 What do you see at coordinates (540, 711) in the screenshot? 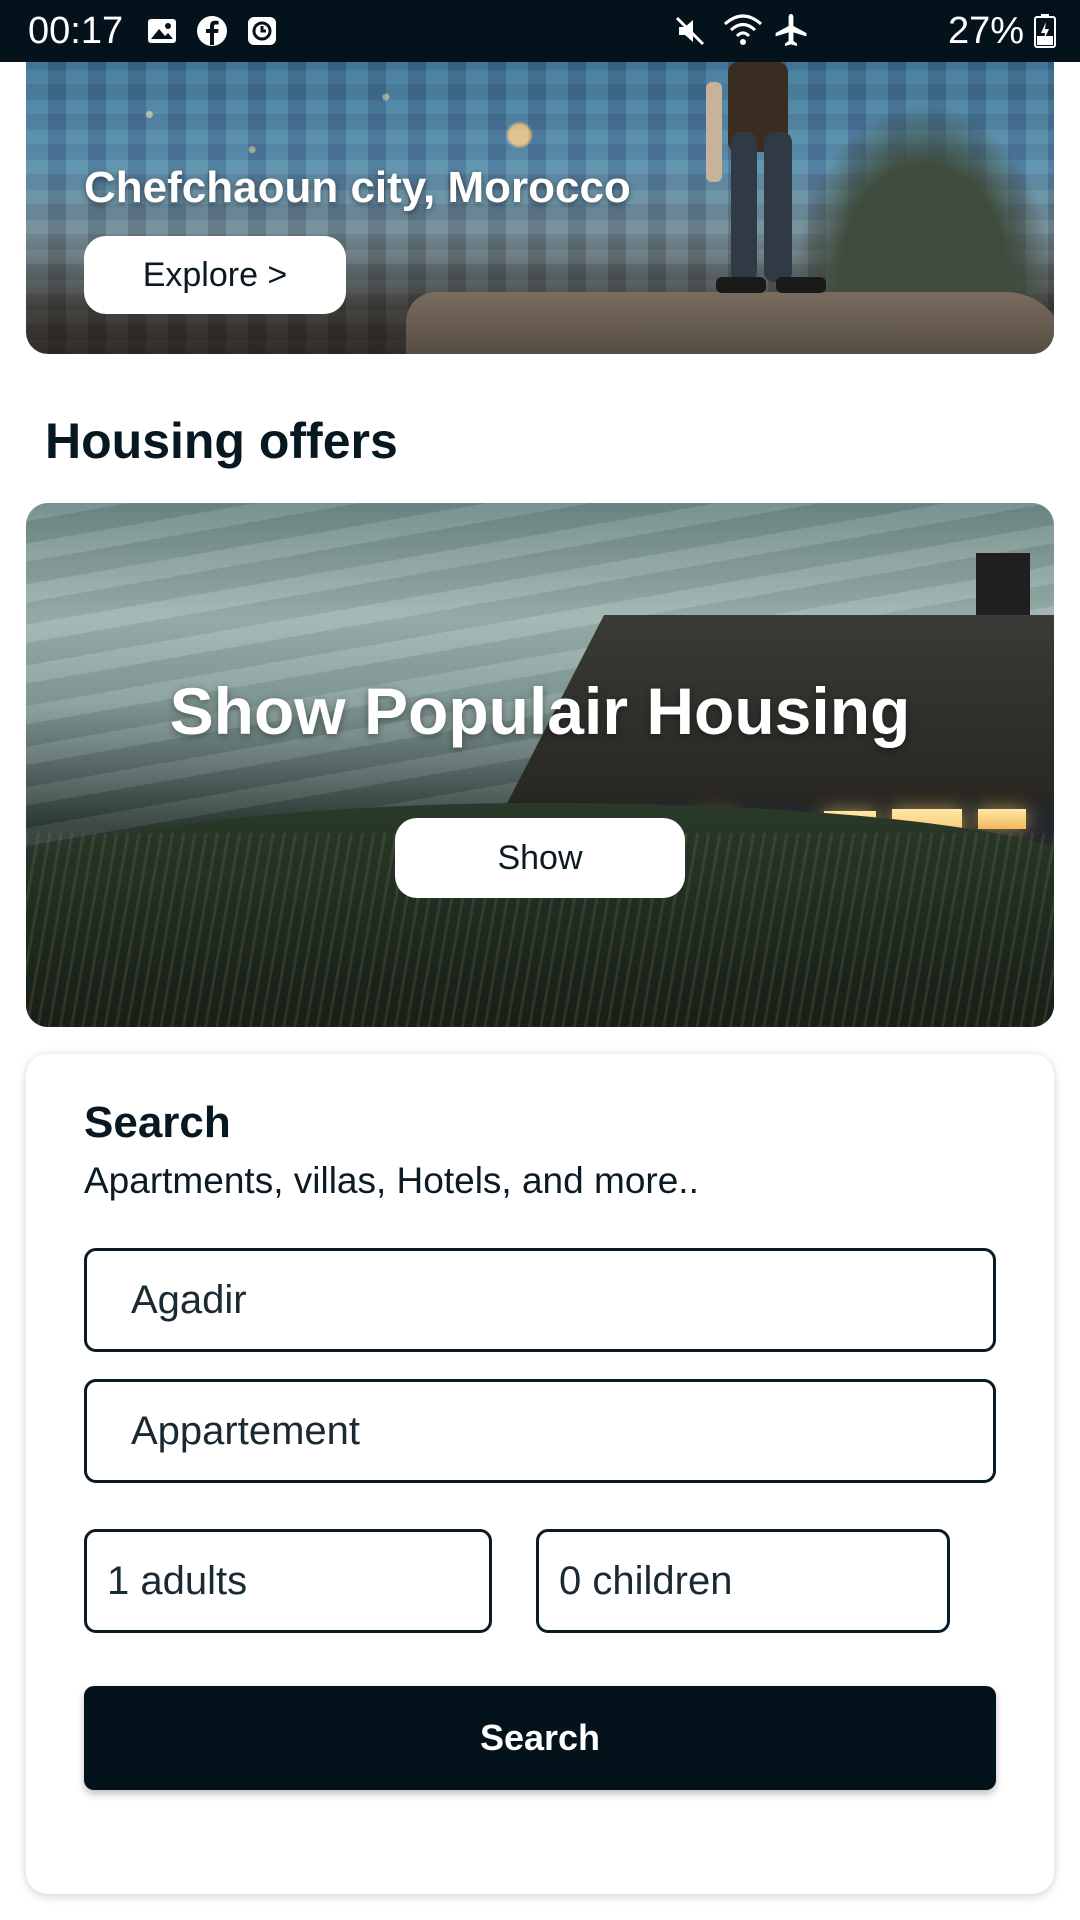
I see `housing-card-title: Show Populair Housing` at bounding box center [540, 711].